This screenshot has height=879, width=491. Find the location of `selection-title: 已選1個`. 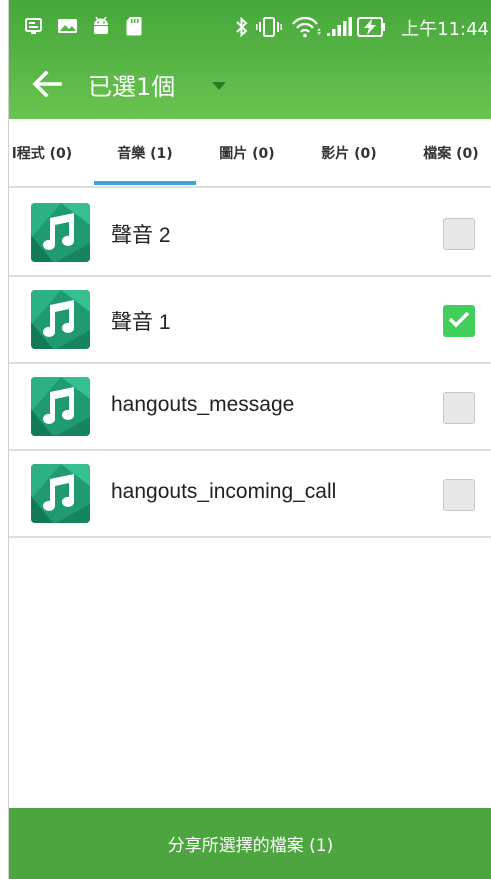

selection-title: 已選1個 is located at coordinates (132, 87).